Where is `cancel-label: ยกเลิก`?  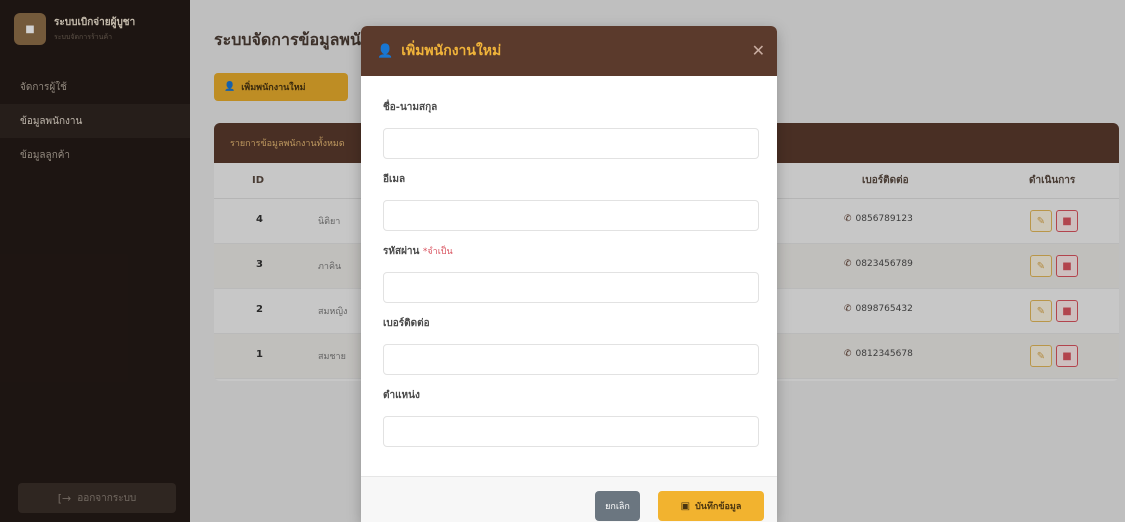 cancel-label: ยกเลิก is located at coordinates (617, 507).